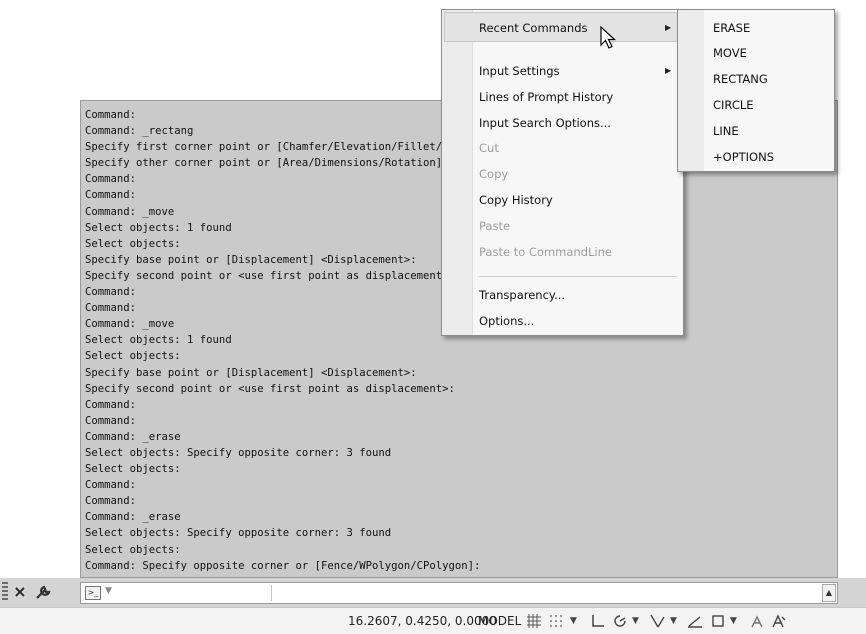 Image resolution: width=866 pixels, height=634 pixels. I want to click on divider, so click(271, 593).